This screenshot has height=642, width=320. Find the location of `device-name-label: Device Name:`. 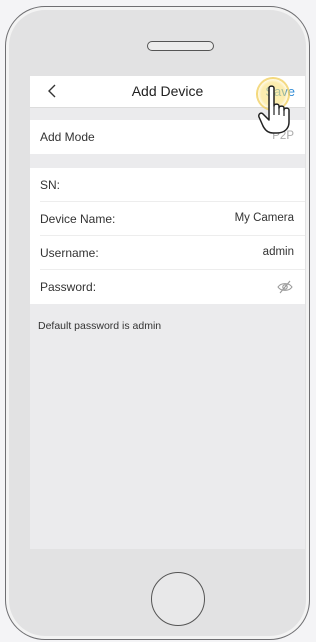

device-name-label: Device Name: is located at coordinates (78, 219).